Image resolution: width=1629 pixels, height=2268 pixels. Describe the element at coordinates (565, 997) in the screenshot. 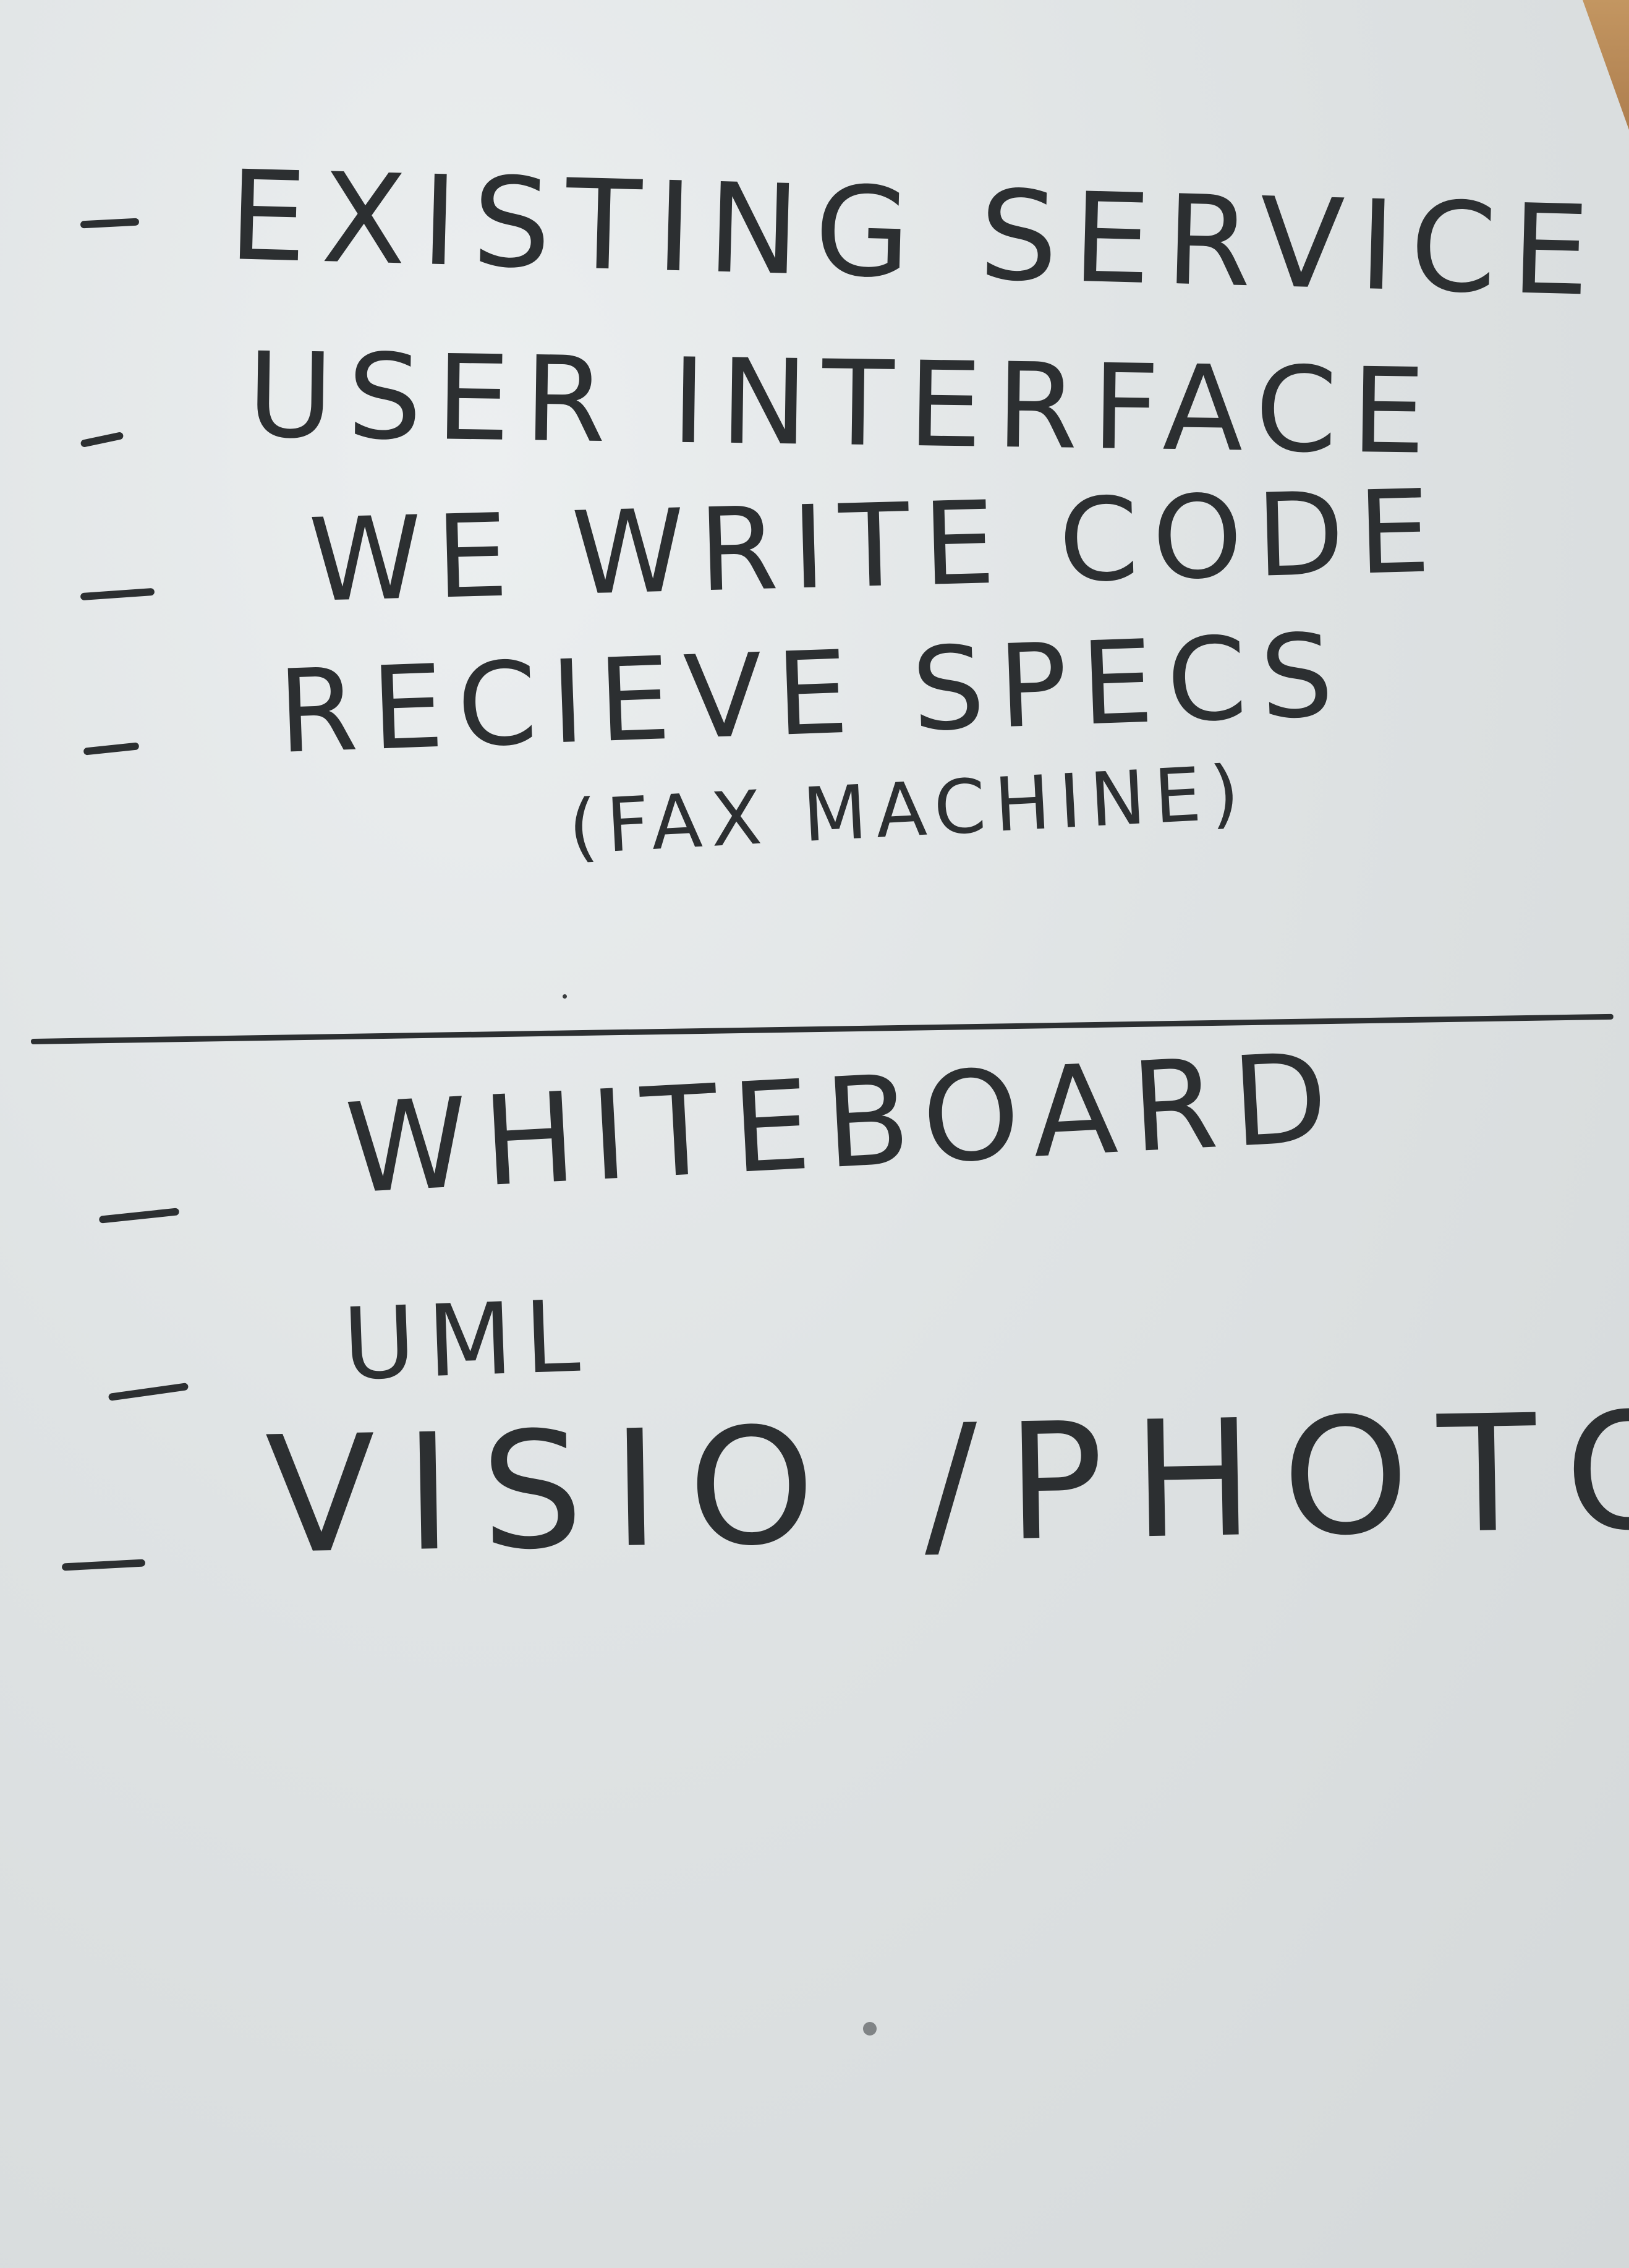

I see `ink-dot` at that location.